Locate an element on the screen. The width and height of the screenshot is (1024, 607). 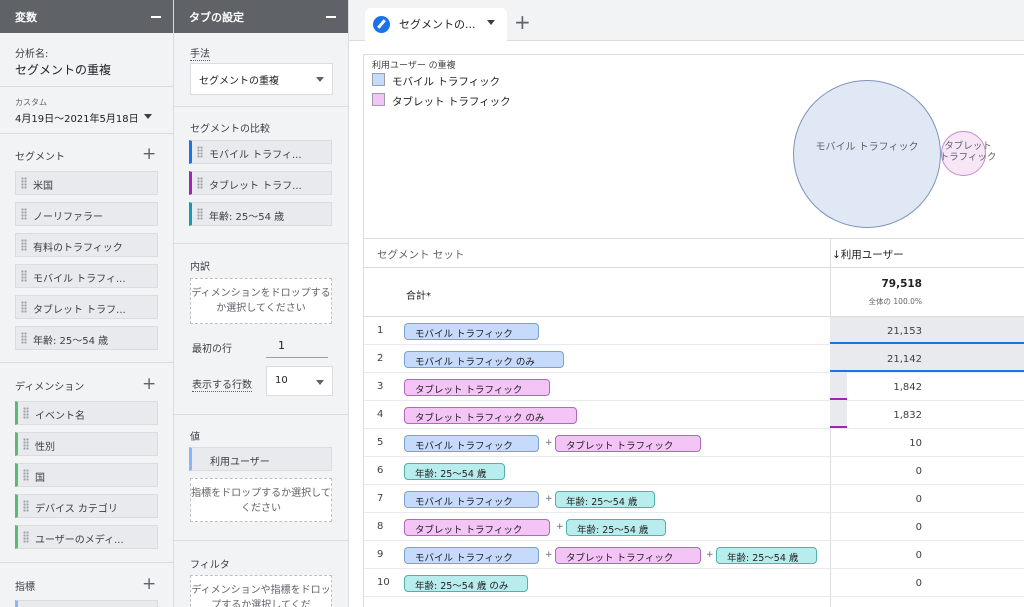
table-row: 6 年齢: 25～54 歳 0 is located at coordinates (694, 471).